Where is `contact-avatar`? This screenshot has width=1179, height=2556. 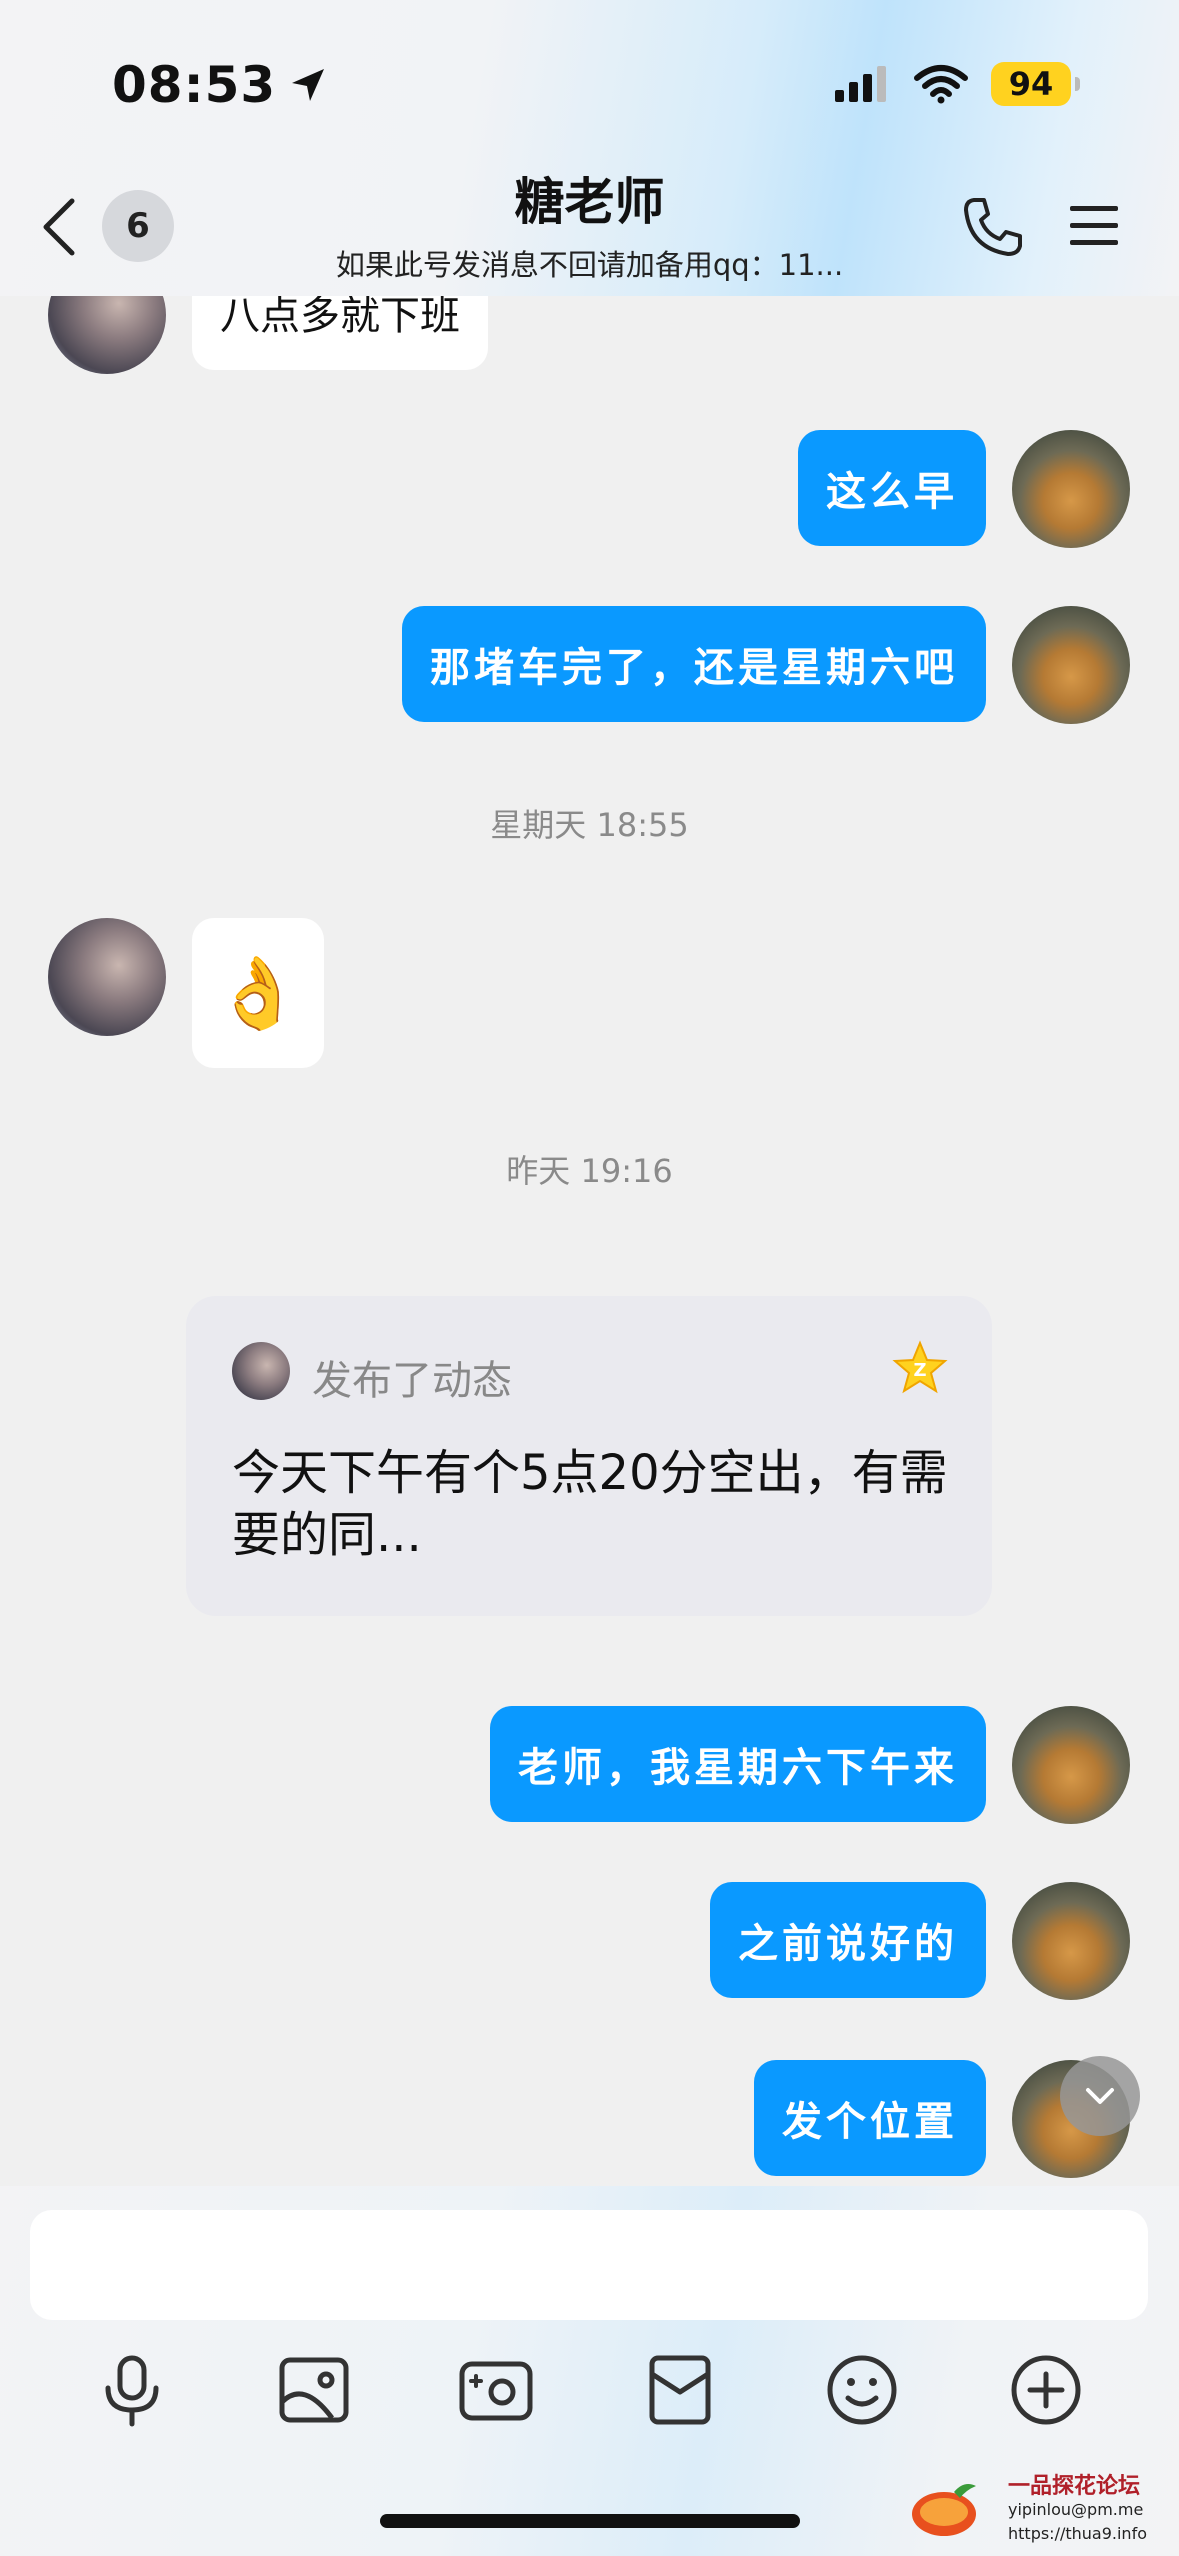
contact-avatar is located at coordinates (107, 977).